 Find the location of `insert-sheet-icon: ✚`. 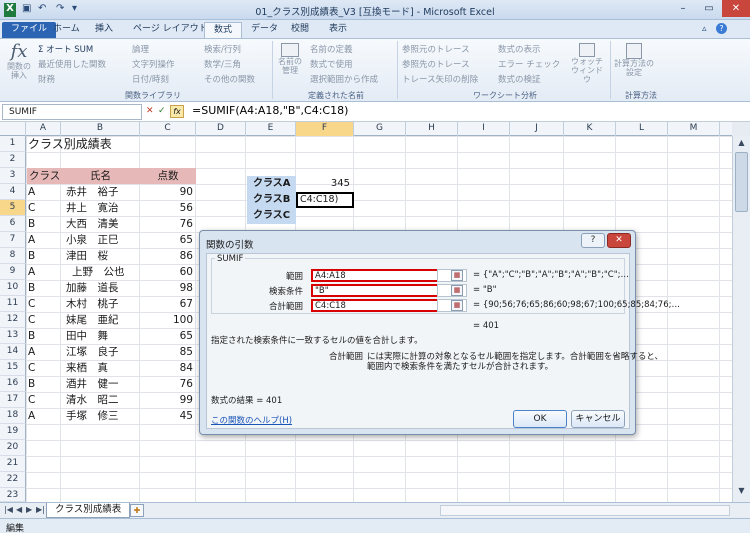

insert-sheet-icon: ✚ is located at coordinates (137, 510).